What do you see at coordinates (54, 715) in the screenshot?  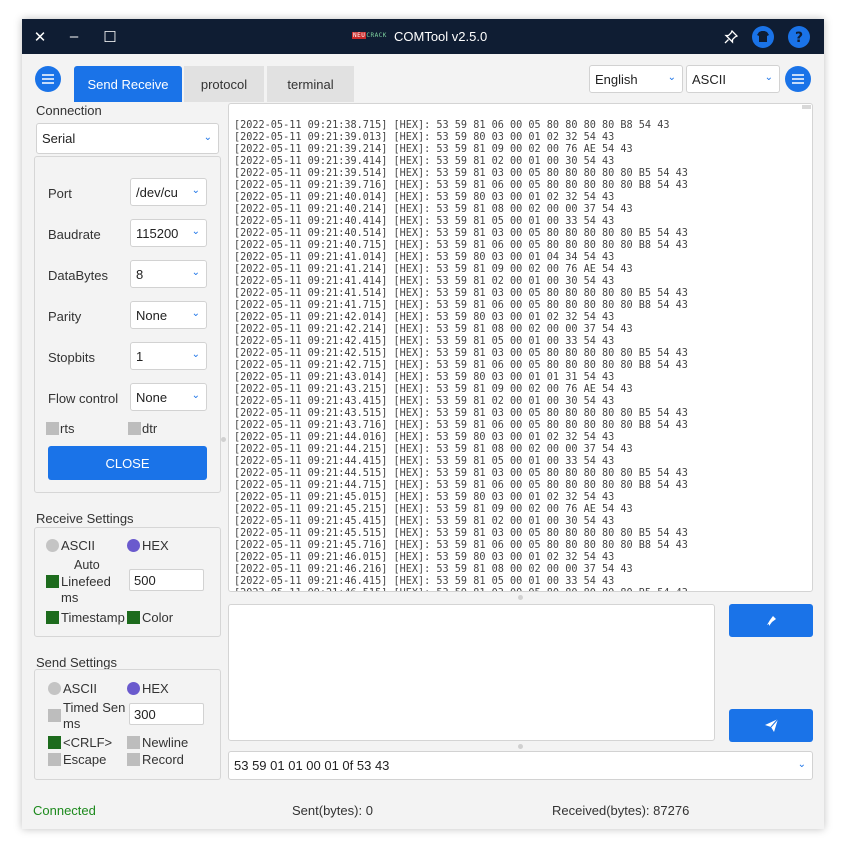 I see `timed-send-checkbox` at bounding box center [54, 715].